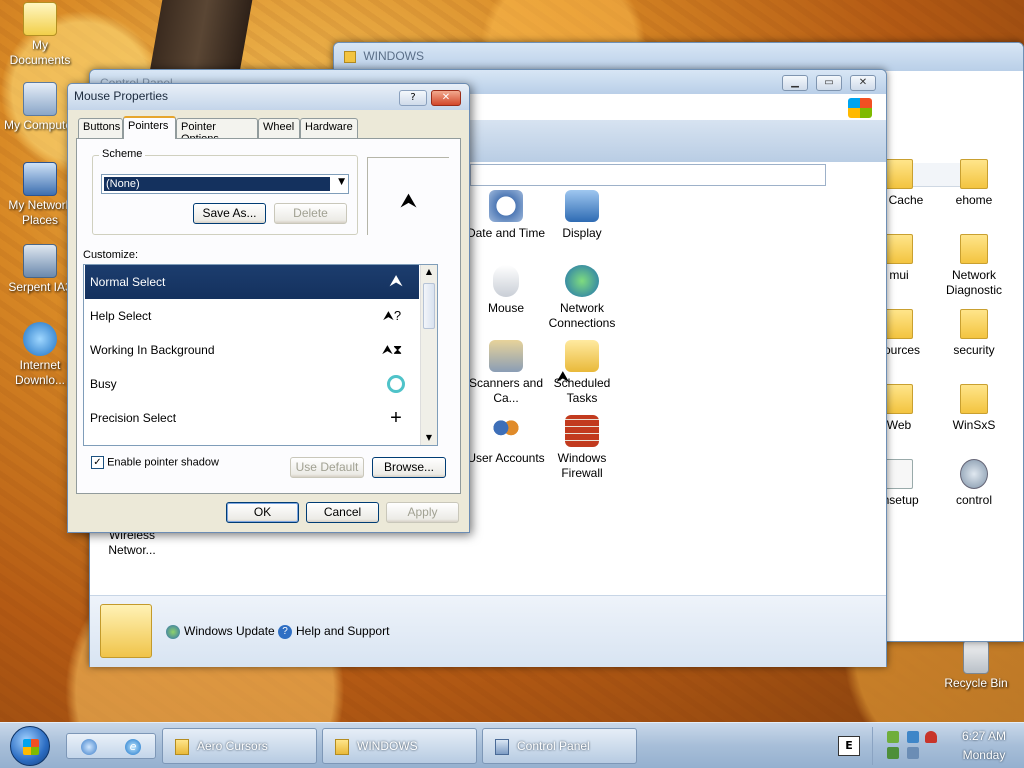 The height and width of the screenshot is (768, 1024). What do you see at coordinates (795, 83) in the screenshot?
I see `minimize-button: ▁` at bounding box center [795, 83].